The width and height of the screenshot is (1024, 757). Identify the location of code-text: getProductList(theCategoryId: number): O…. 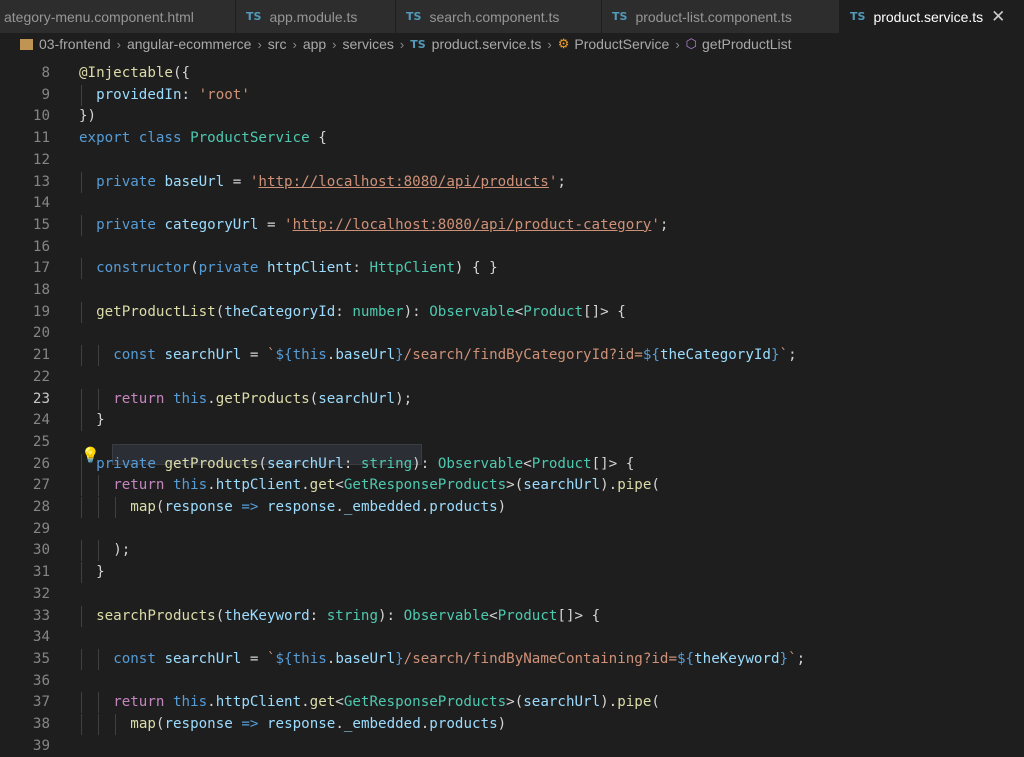
(361, 311).